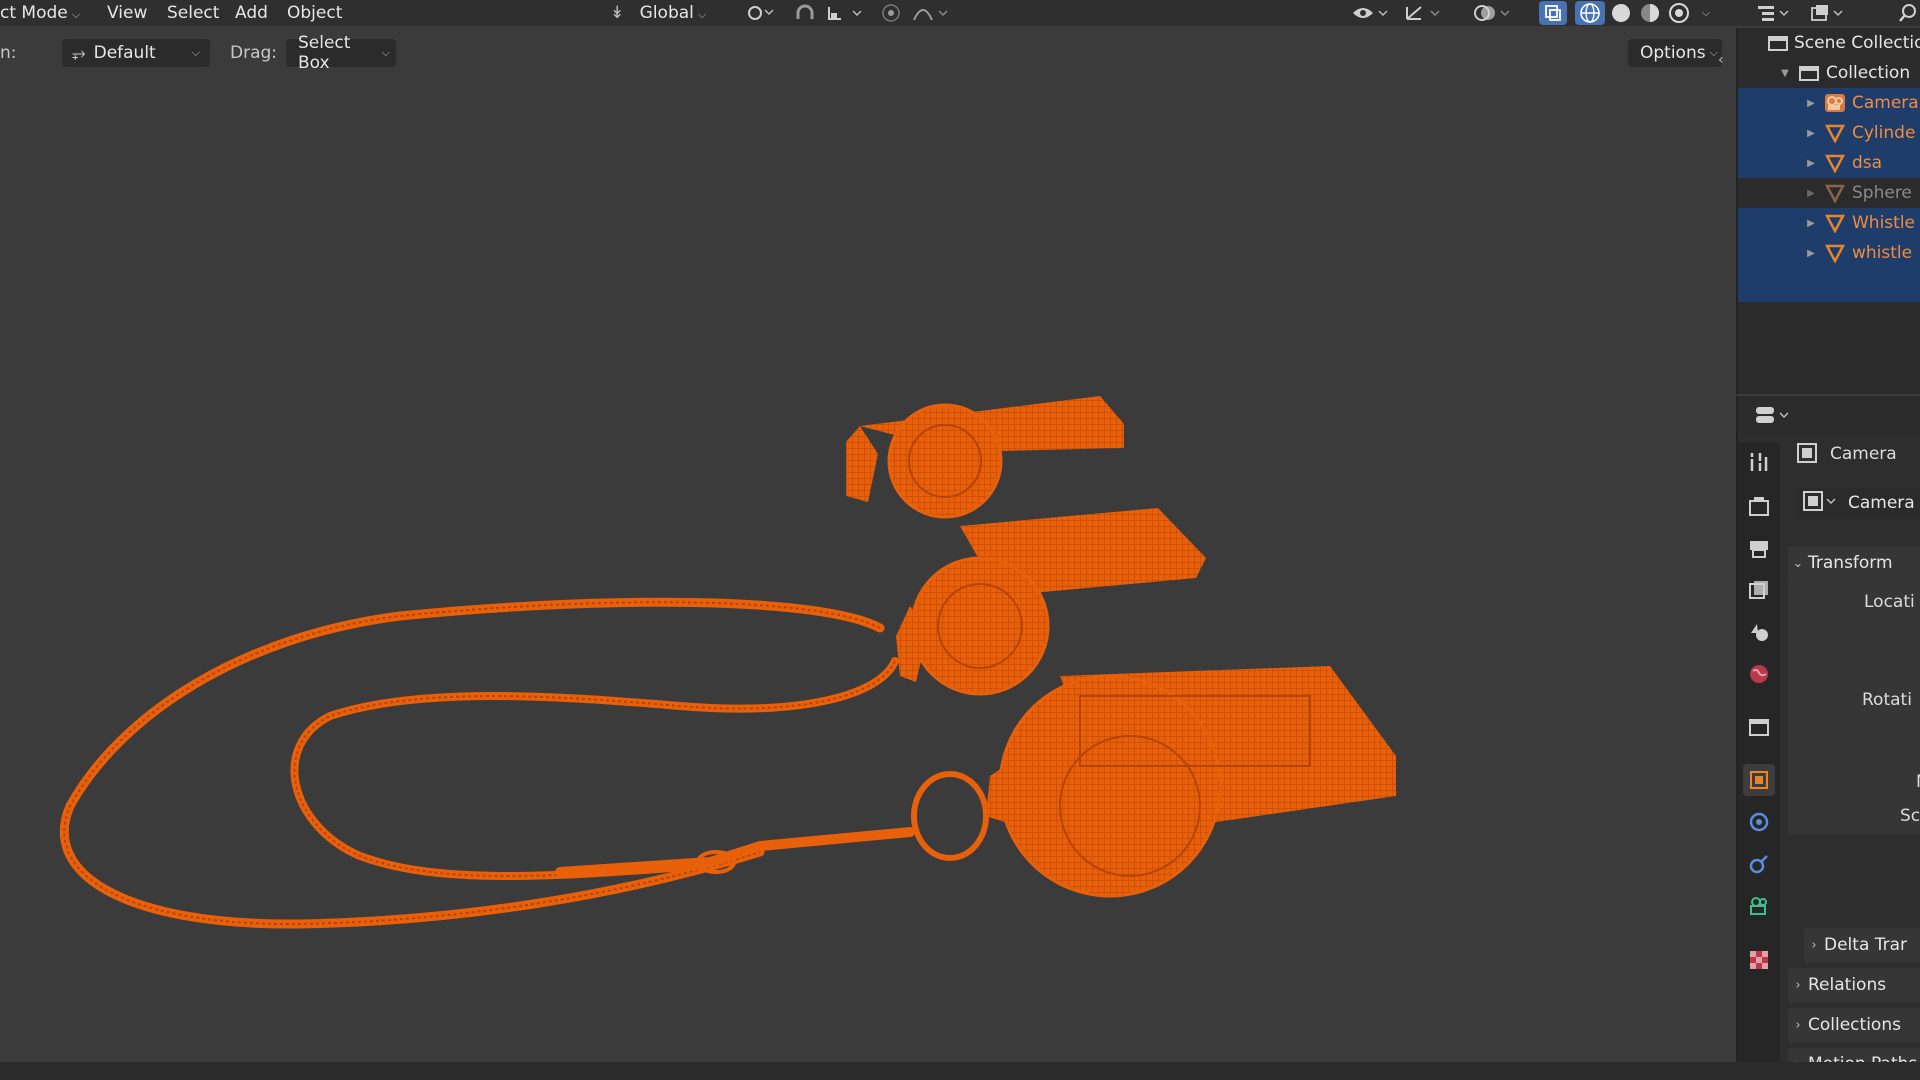 The height and width of the screenshot is (1080, 1920). I want to click on outliner-item-whistle: ▶ Whistle, so click(1829, 223).